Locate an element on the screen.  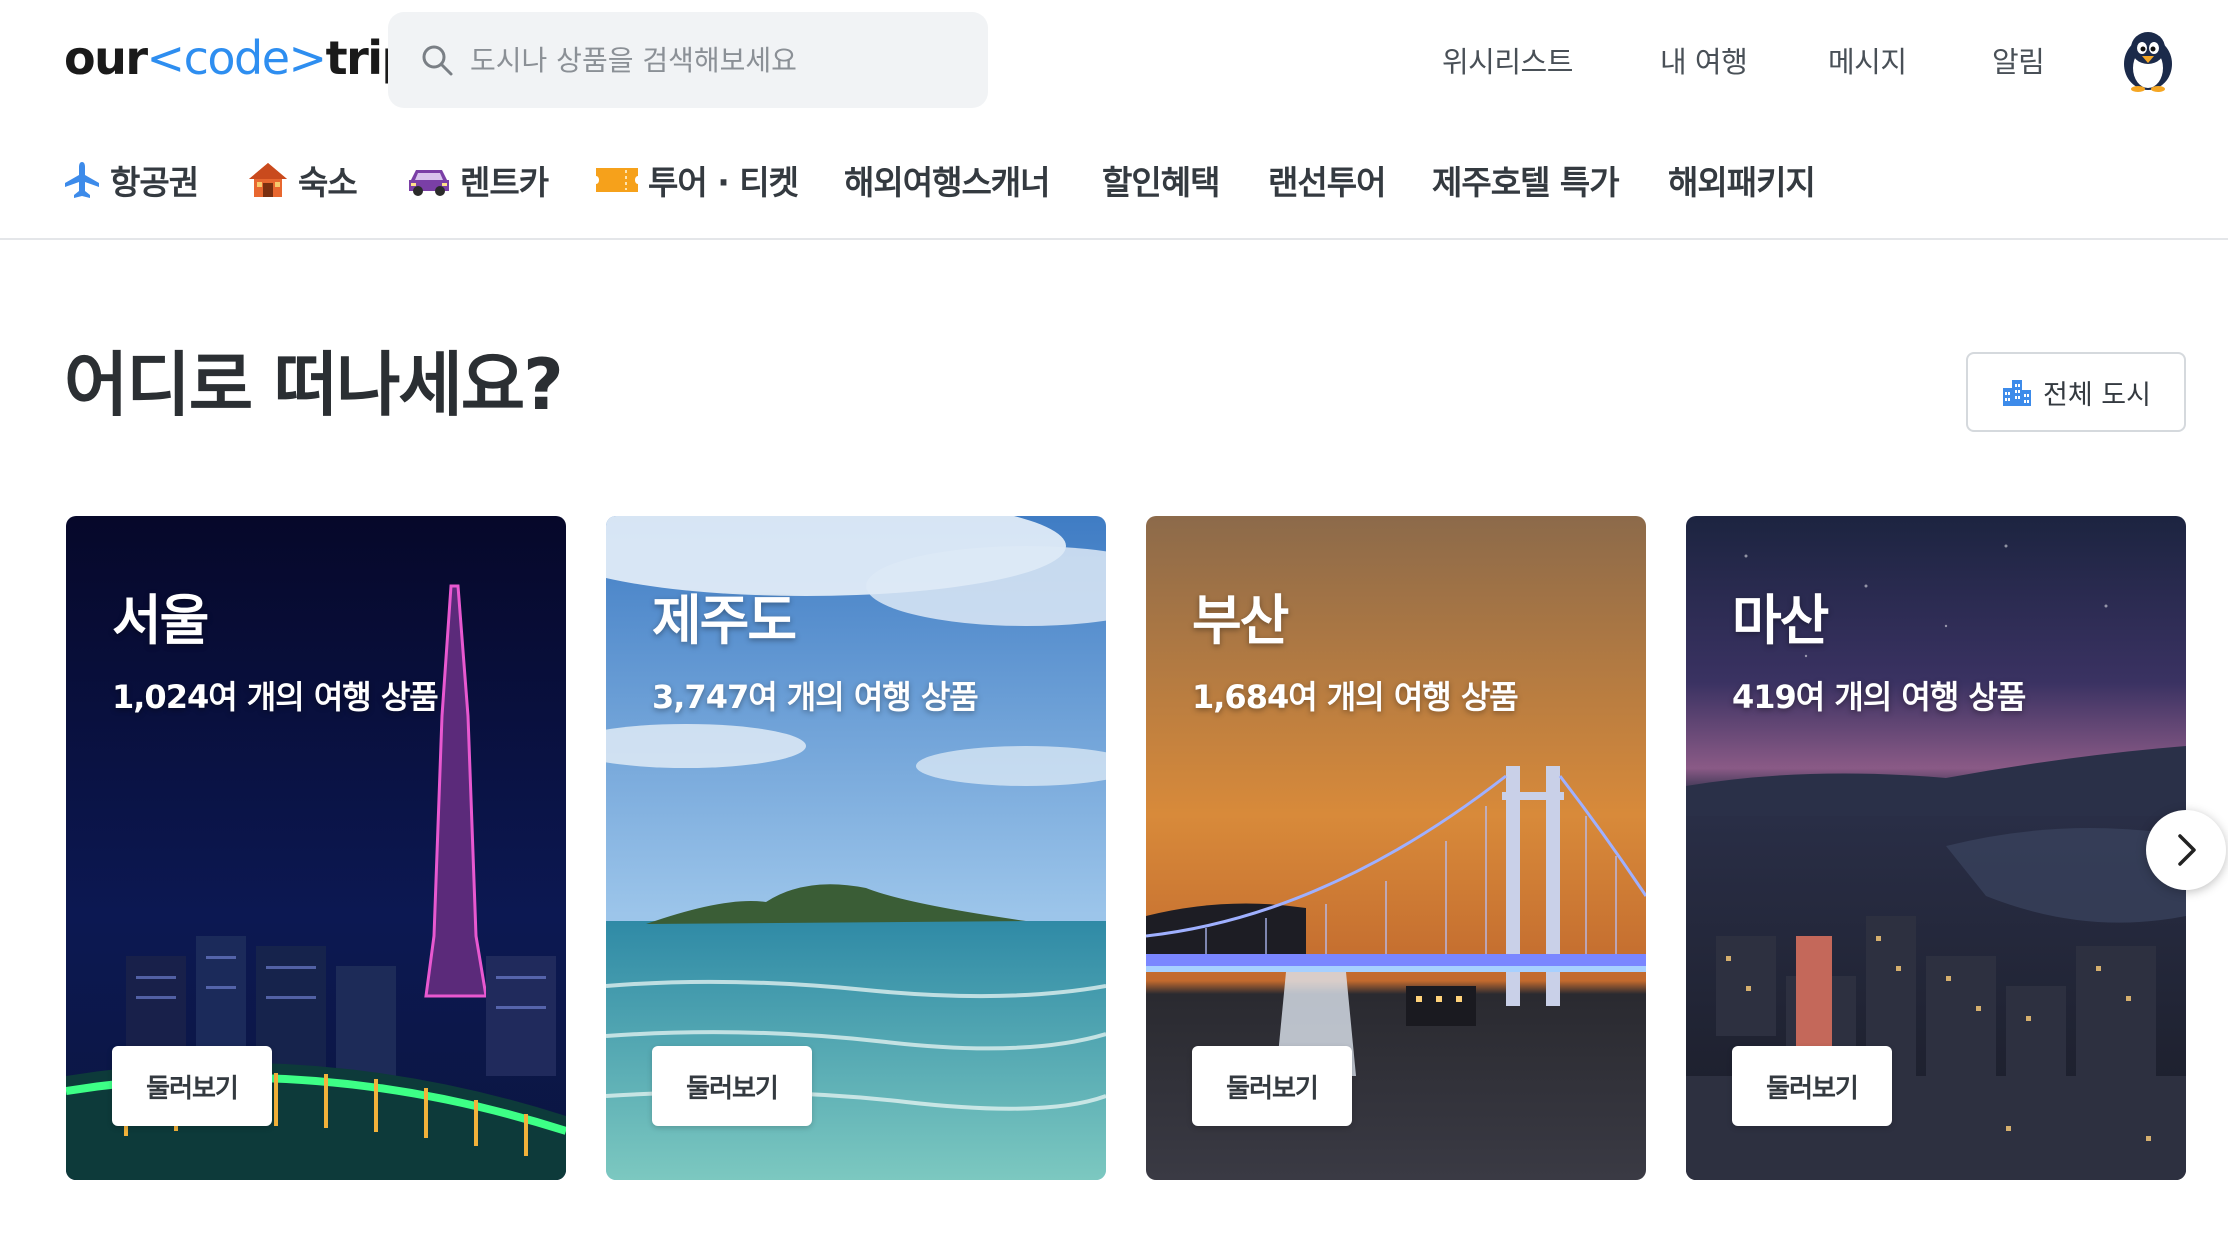
search-input is located at coordinates (720, 60).